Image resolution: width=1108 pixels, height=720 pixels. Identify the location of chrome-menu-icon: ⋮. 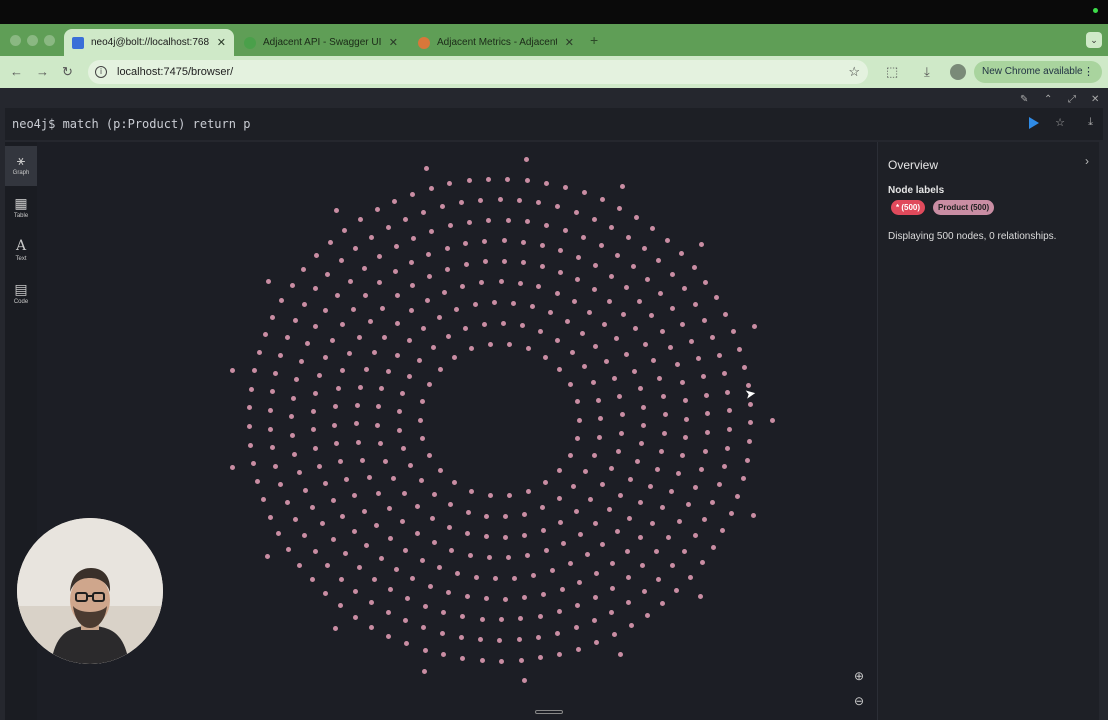
(1088, 72).